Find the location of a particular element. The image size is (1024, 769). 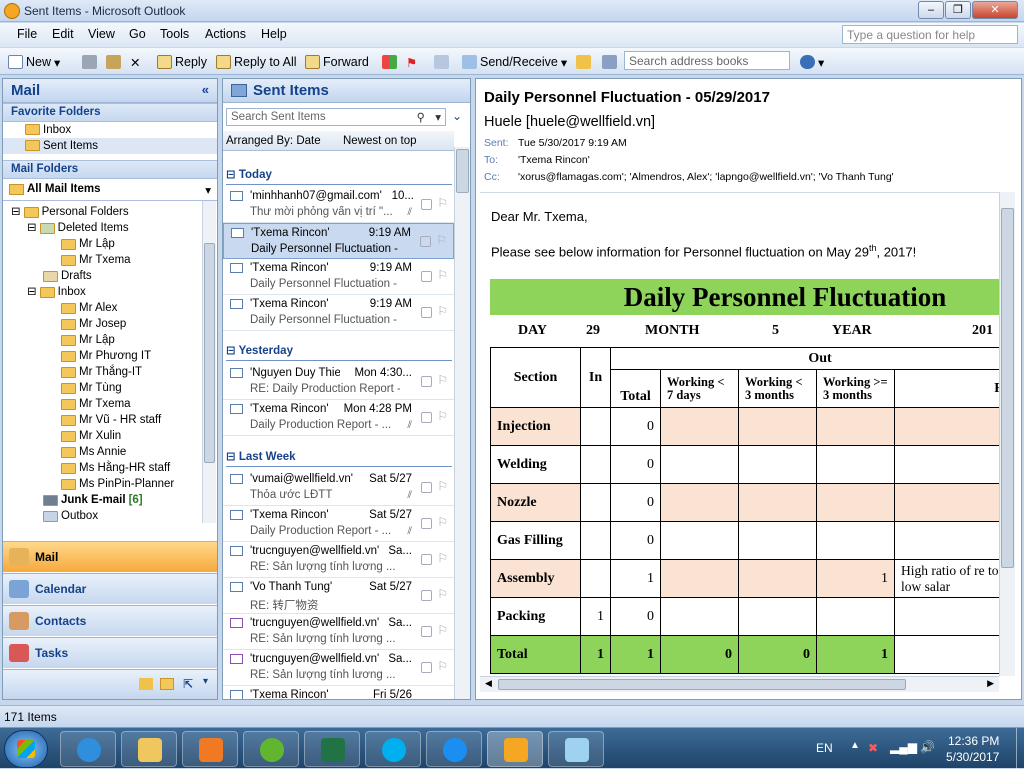

taskbar-media-player is located at coordinates (210, 749).